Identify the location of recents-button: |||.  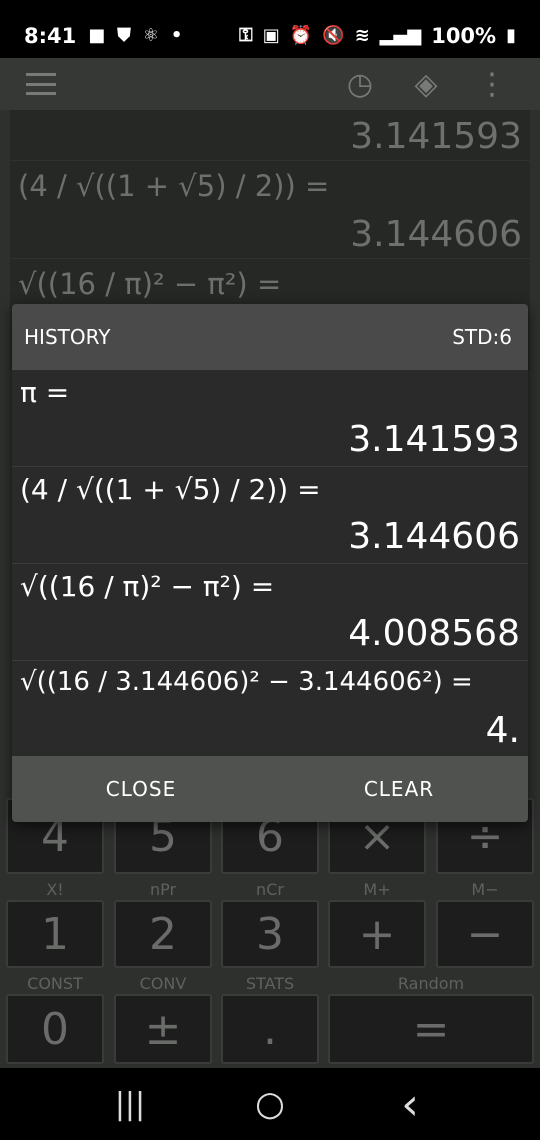
(130, 1104).